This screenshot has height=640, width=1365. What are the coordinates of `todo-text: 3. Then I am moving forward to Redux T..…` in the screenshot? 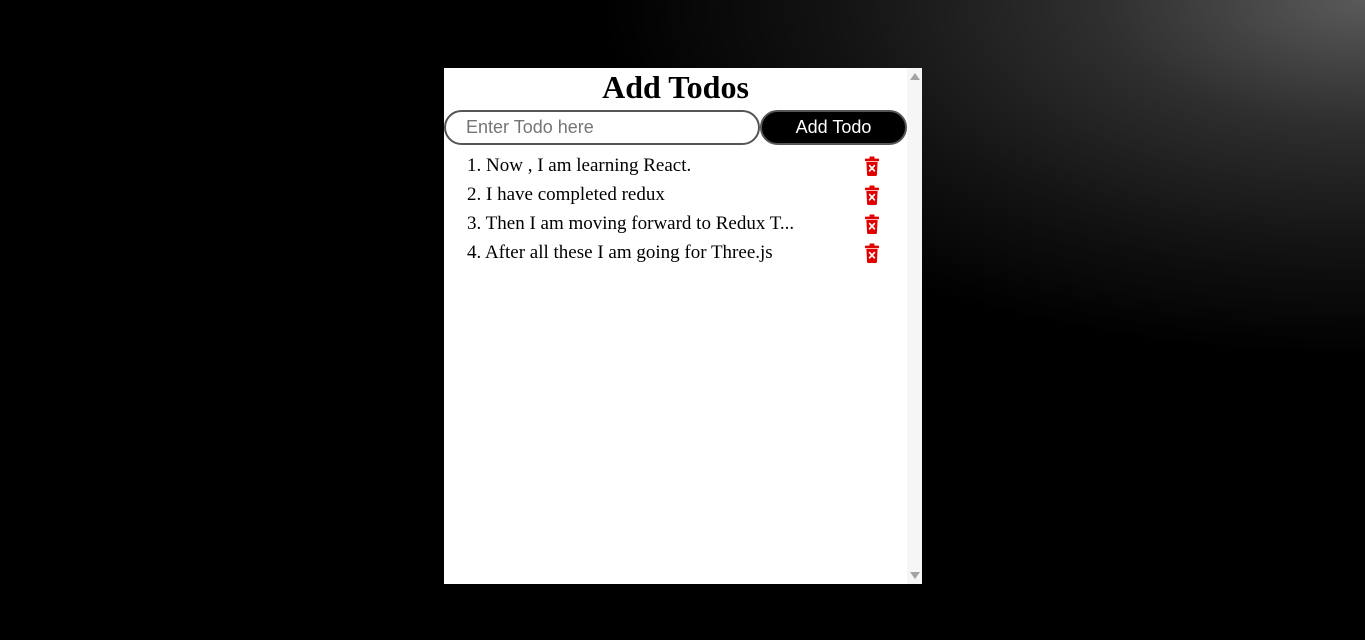 It's located at (631, 223).